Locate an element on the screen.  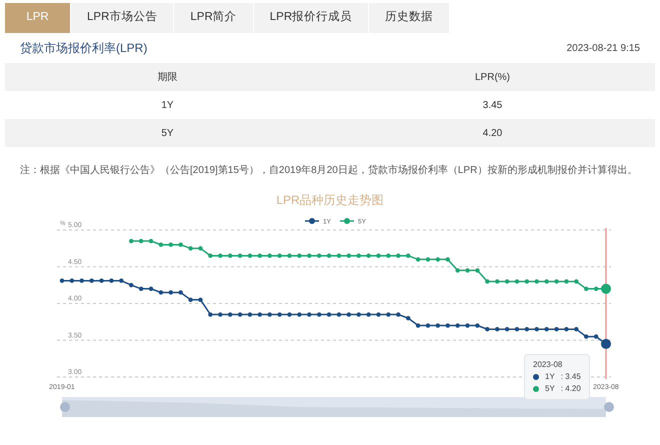
page-title: 贷款市场报价利率(LPR) is located at coordinates (84, 48).